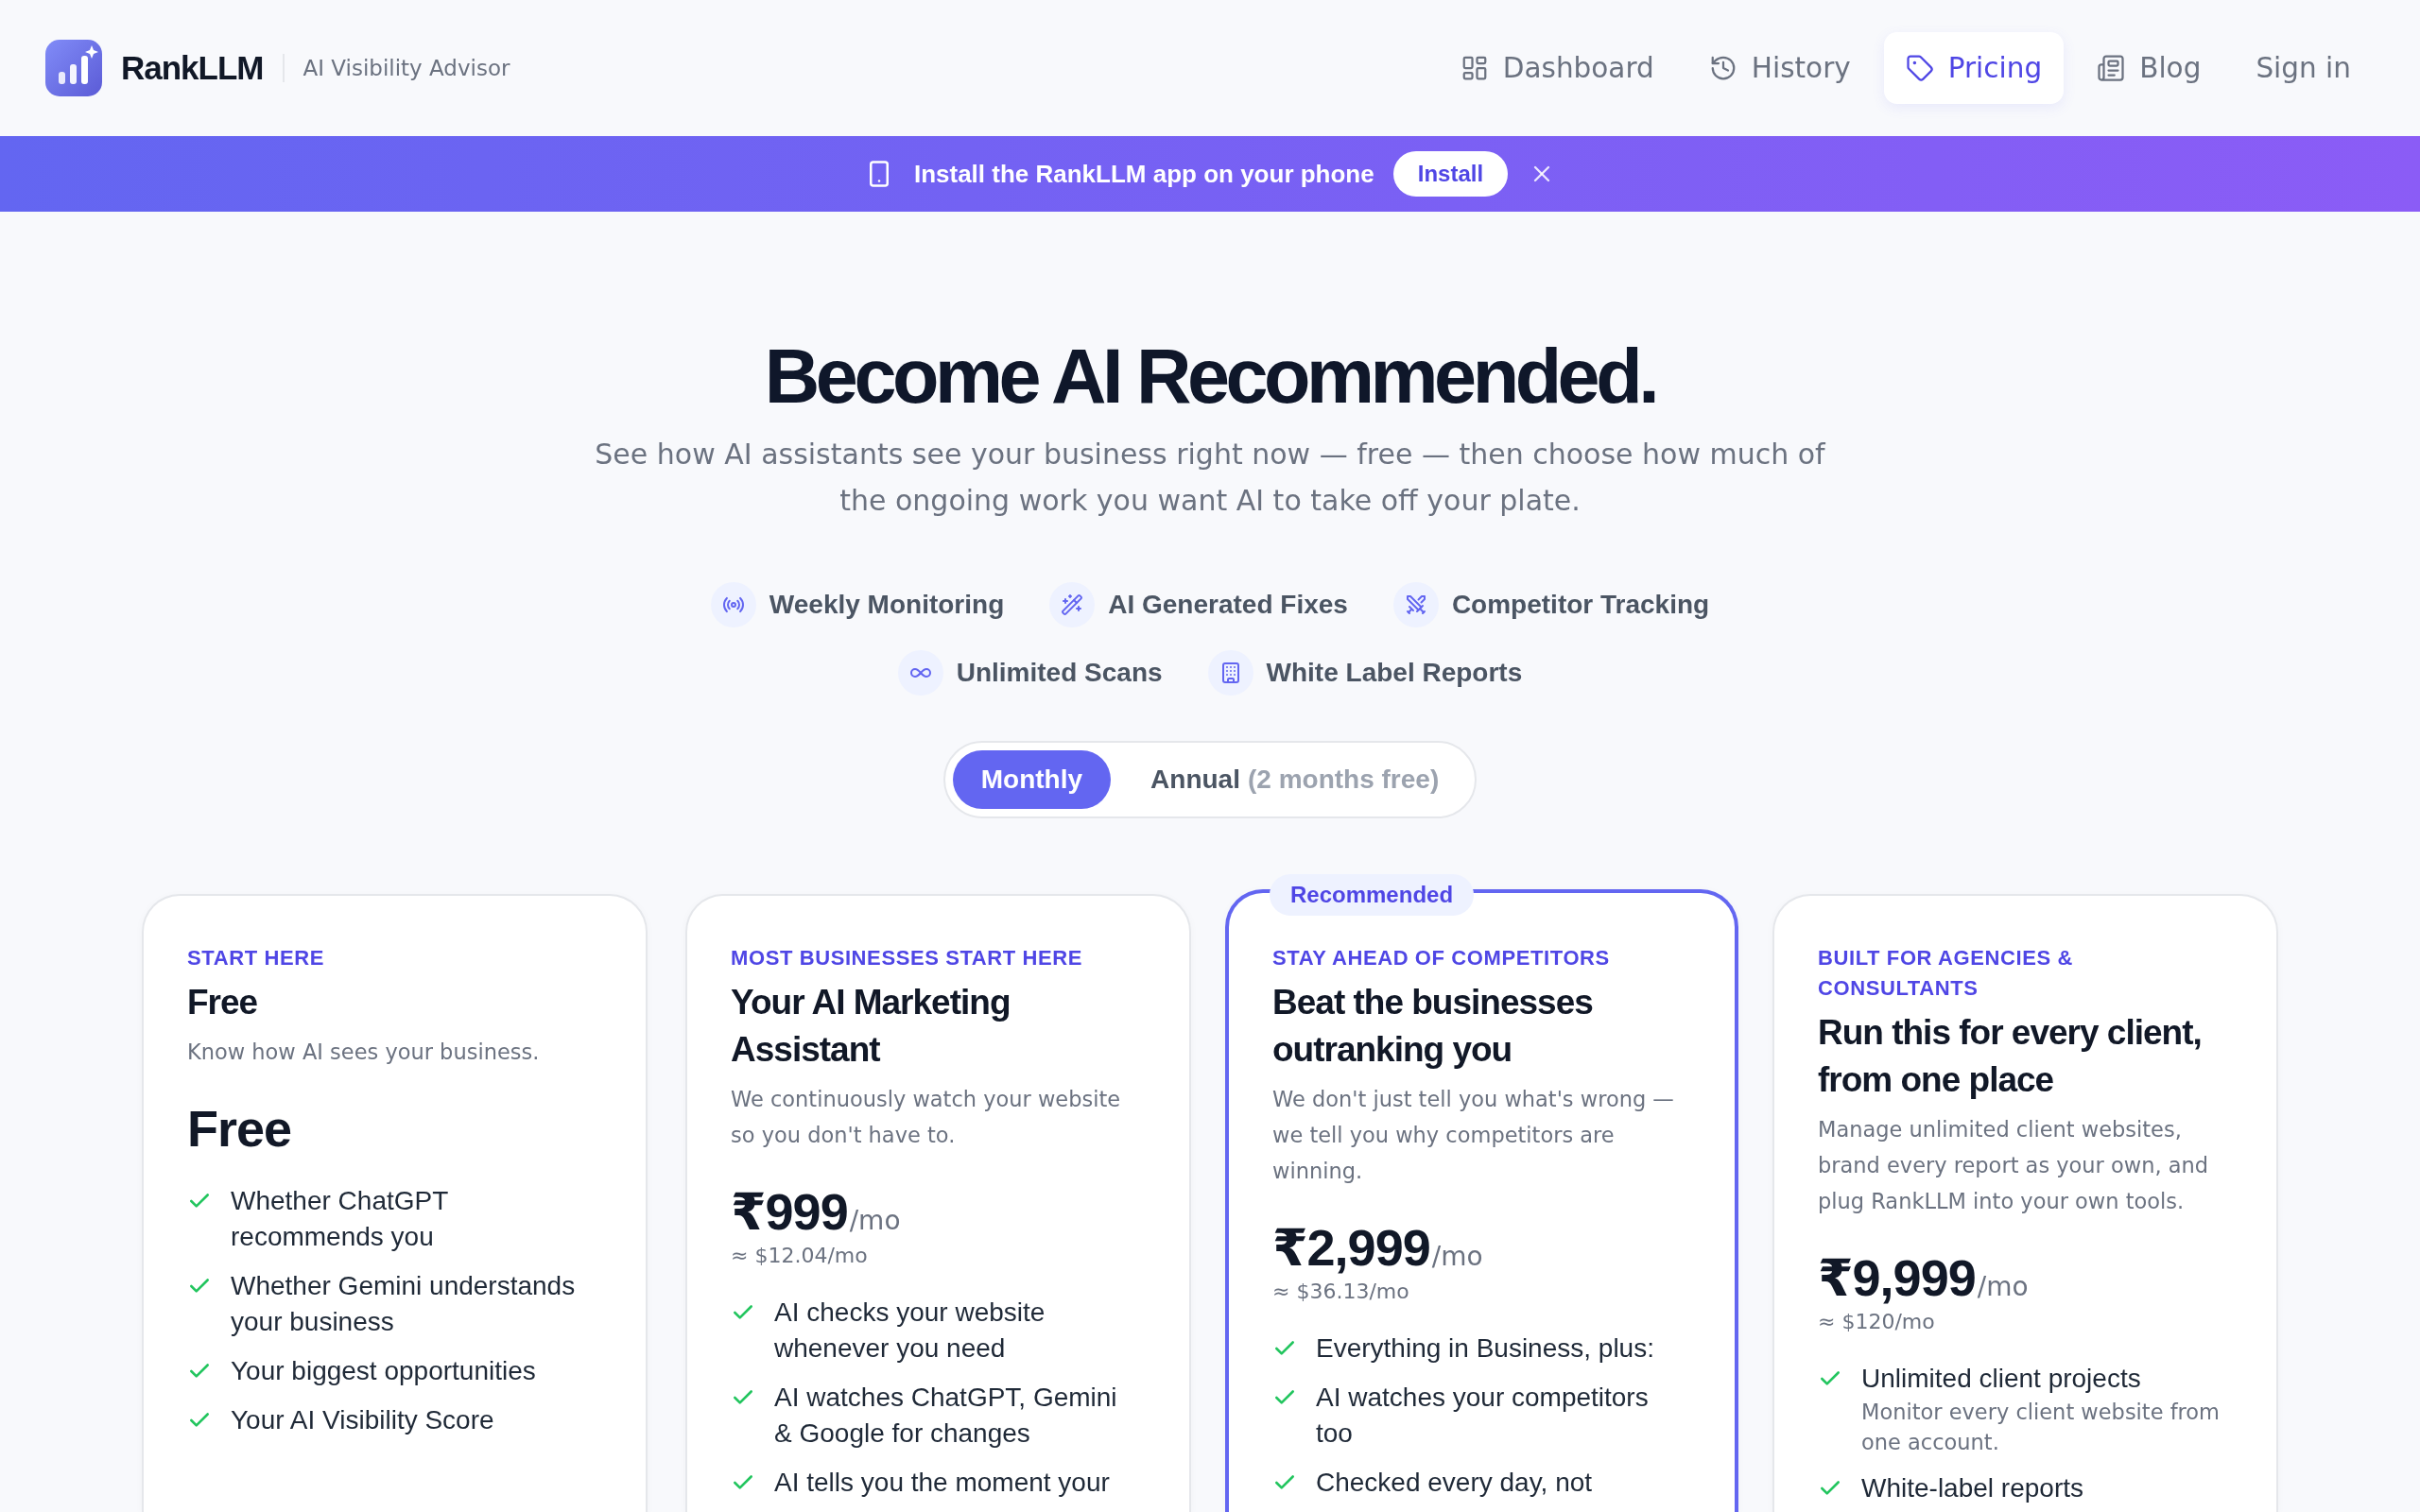  I want to click on feature-detail: Monitor every client website from one account., so click(2041, 1427).